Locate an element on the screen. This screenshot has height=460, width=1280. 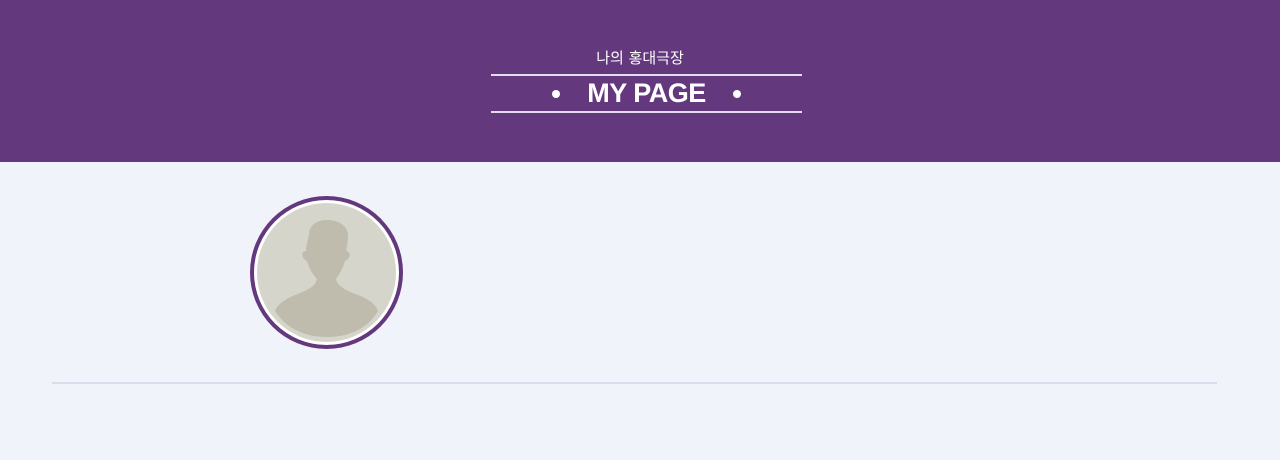
avatar-border is located at coordinates (326, 272).